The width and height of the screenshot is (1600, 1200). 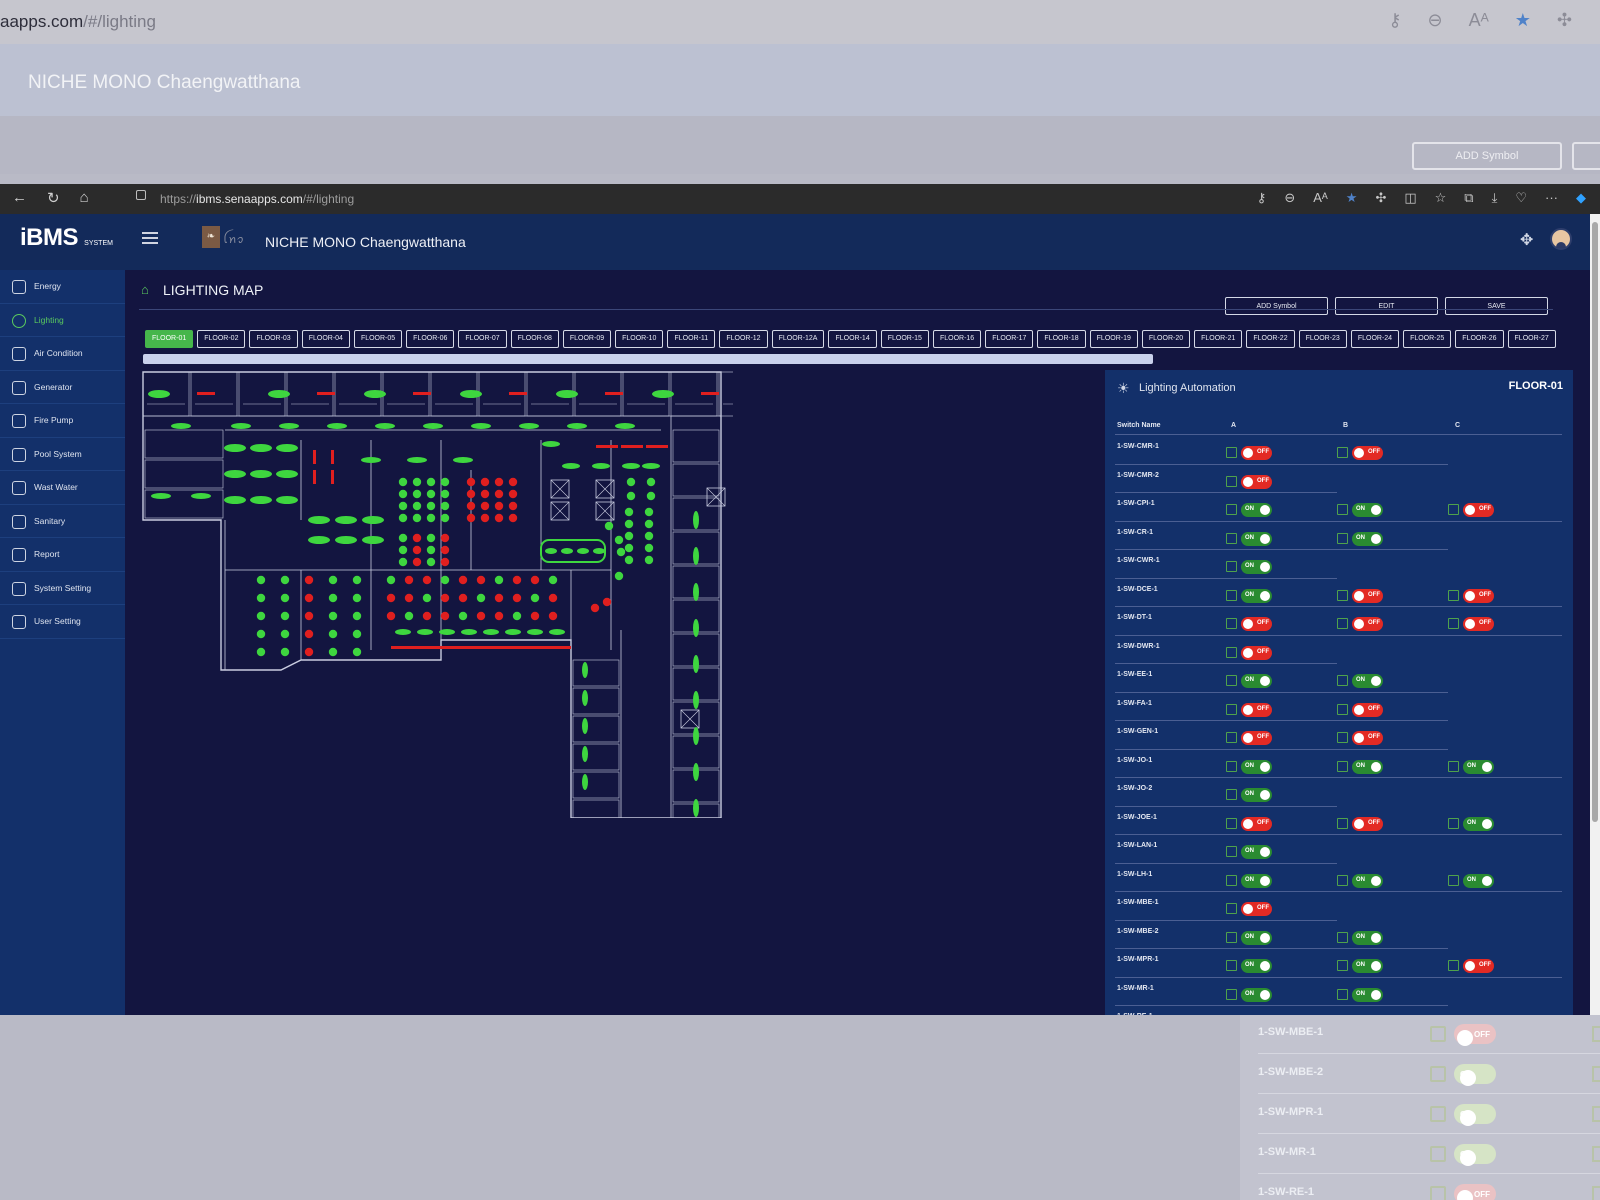 What do you see at coordinates (141, 195) in the screenshot?
I see `lock-icon` at bounding box center [141, 195].